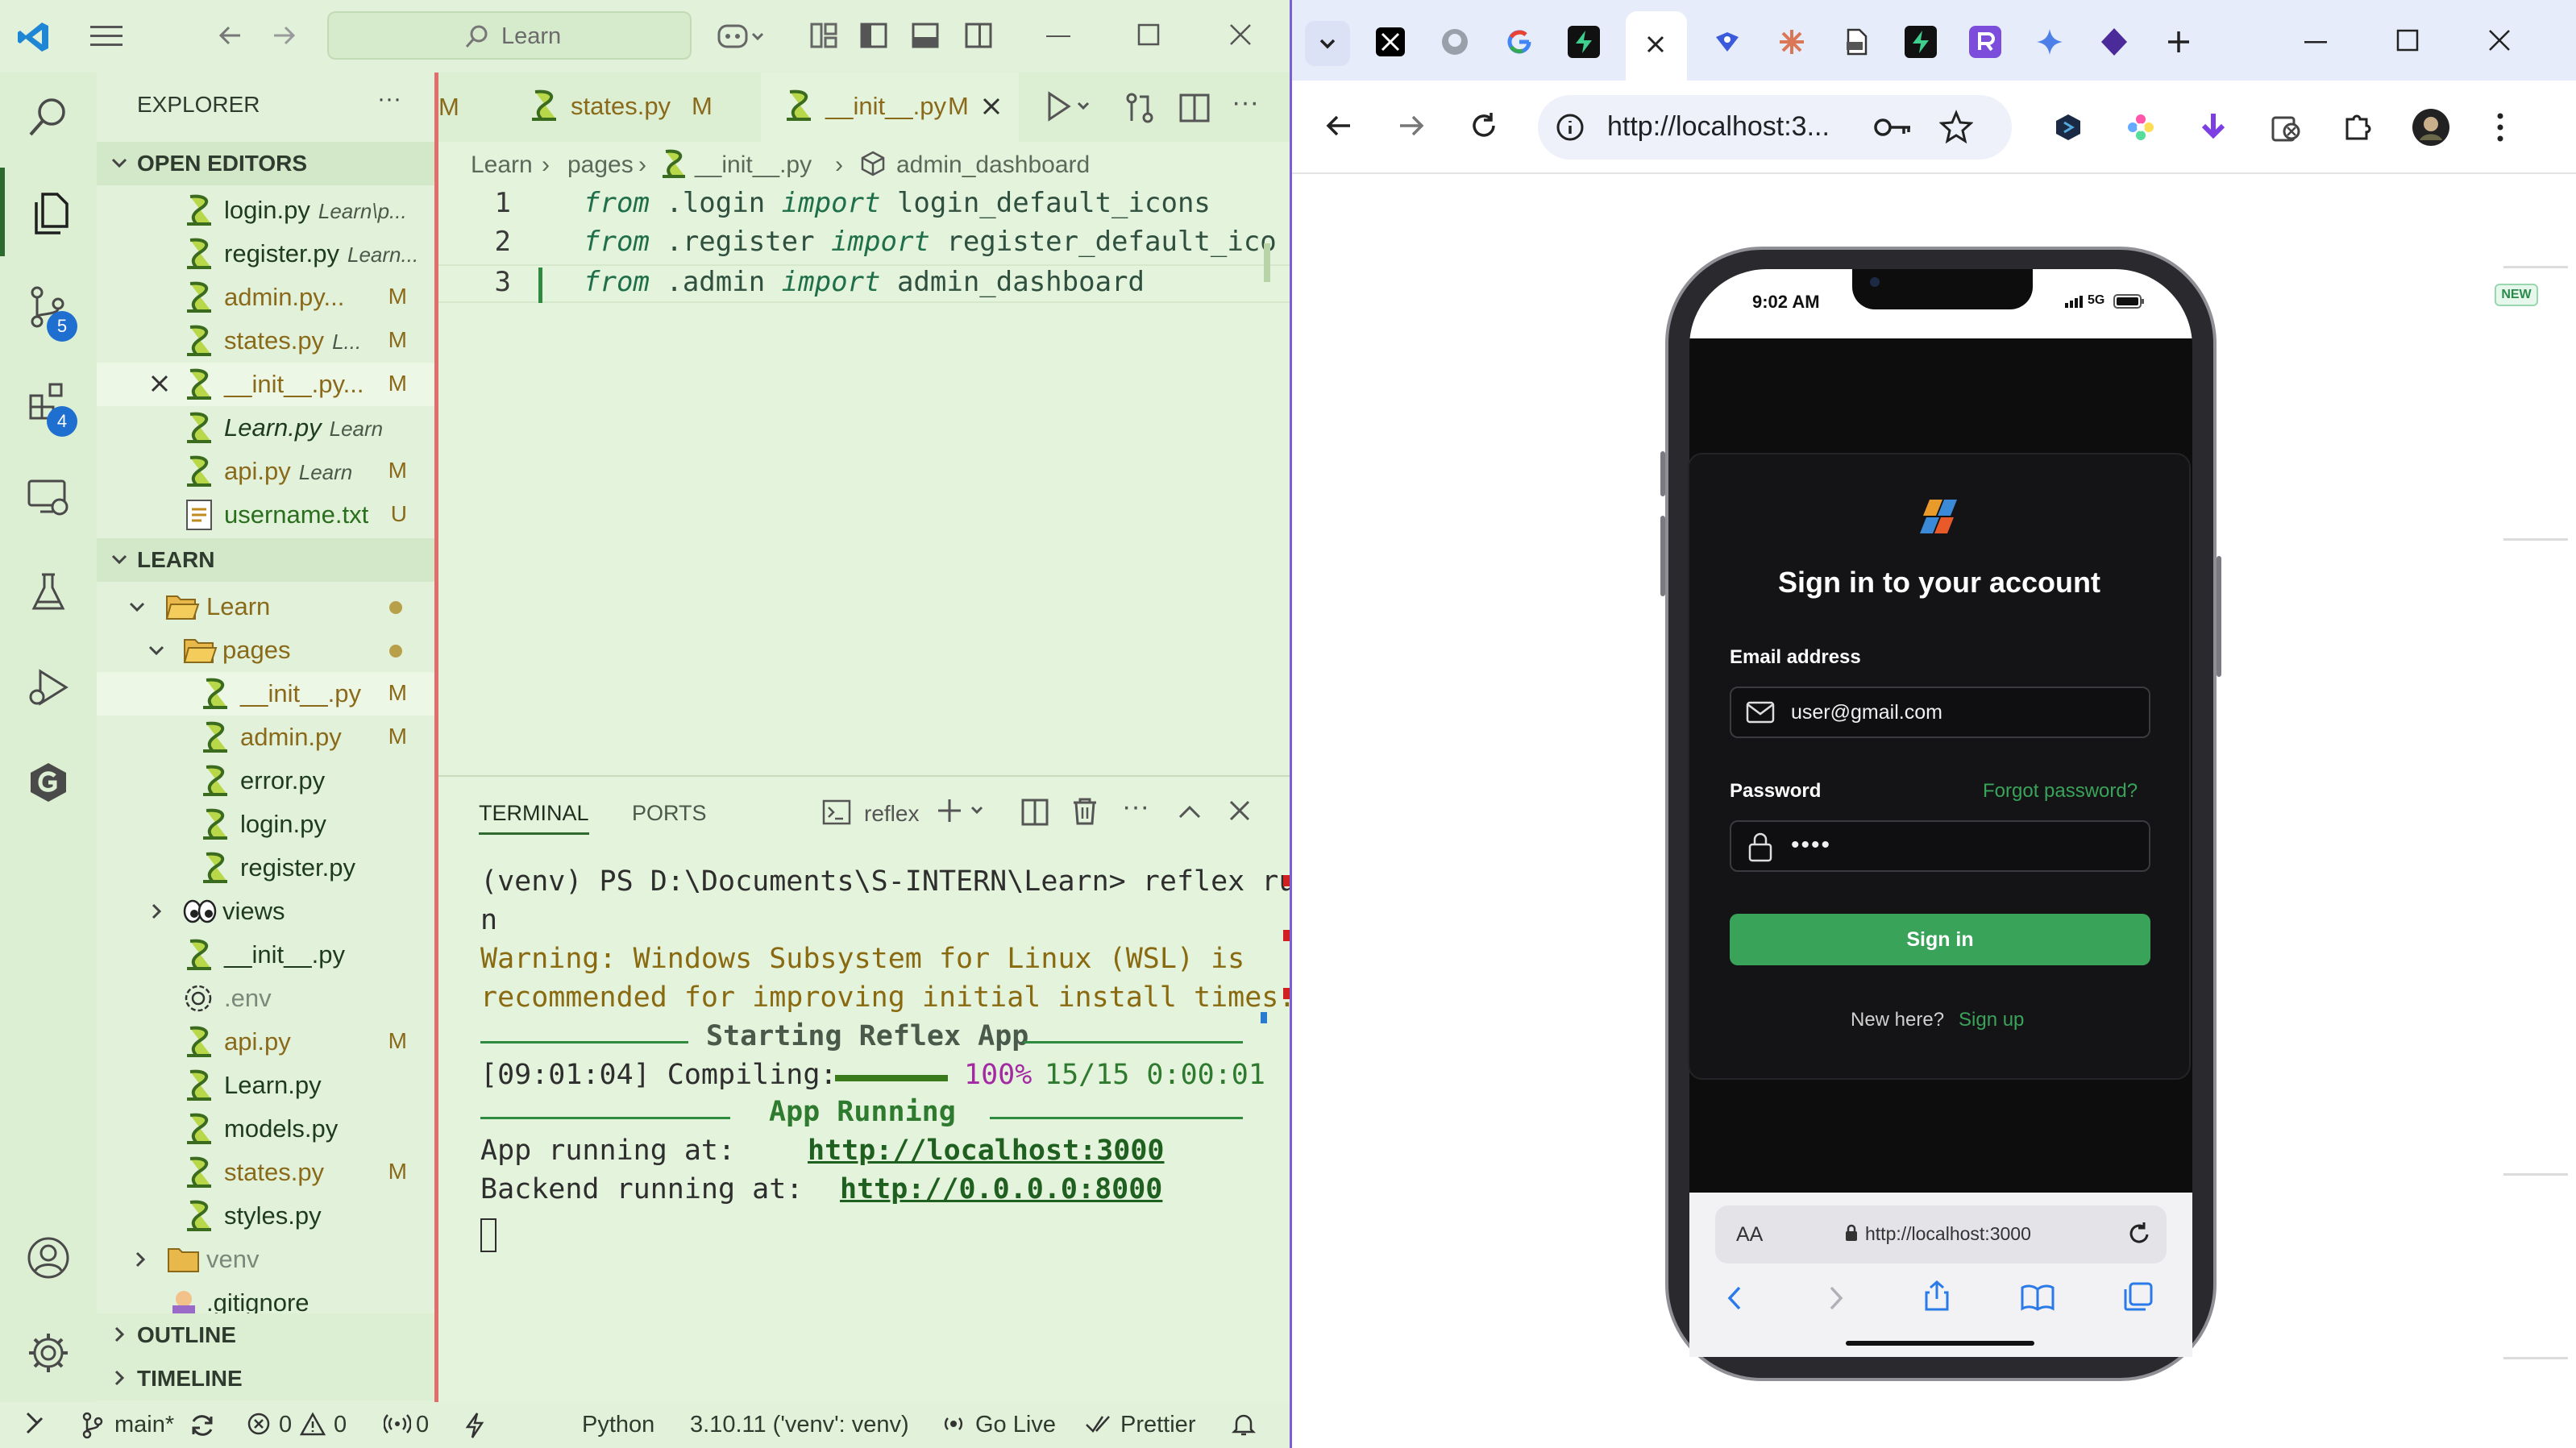 The width and height of the screenshot is (2576, 1448). What do you see at coordinates (265, 298) in the screenshot?
I see `open-editor-item: admin.py... M` at bounding box center [265, 298].